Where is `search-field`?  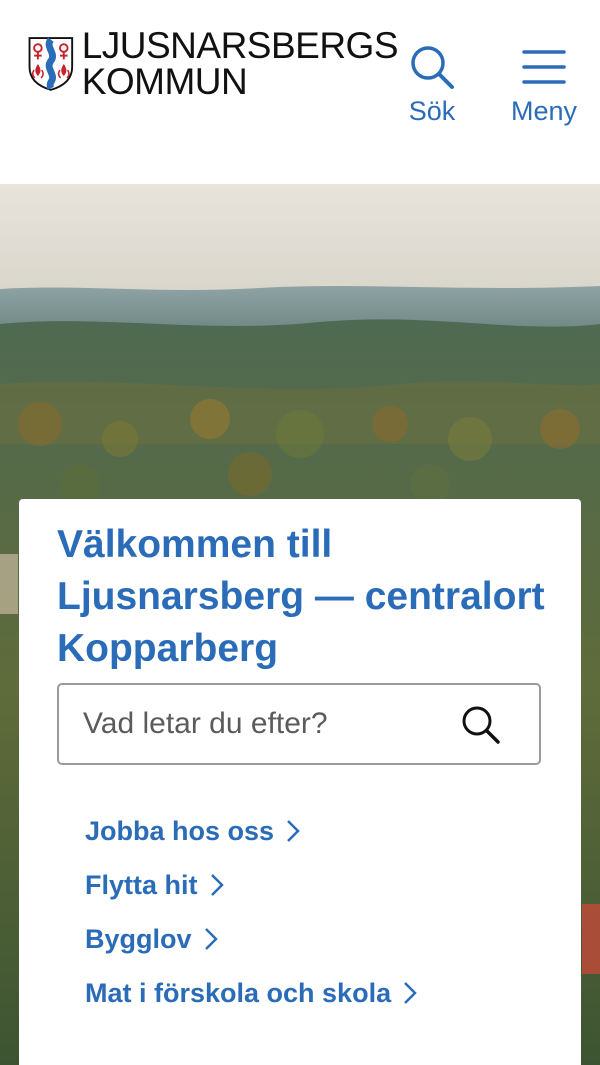 search-field is located at coordinates (299, 724).